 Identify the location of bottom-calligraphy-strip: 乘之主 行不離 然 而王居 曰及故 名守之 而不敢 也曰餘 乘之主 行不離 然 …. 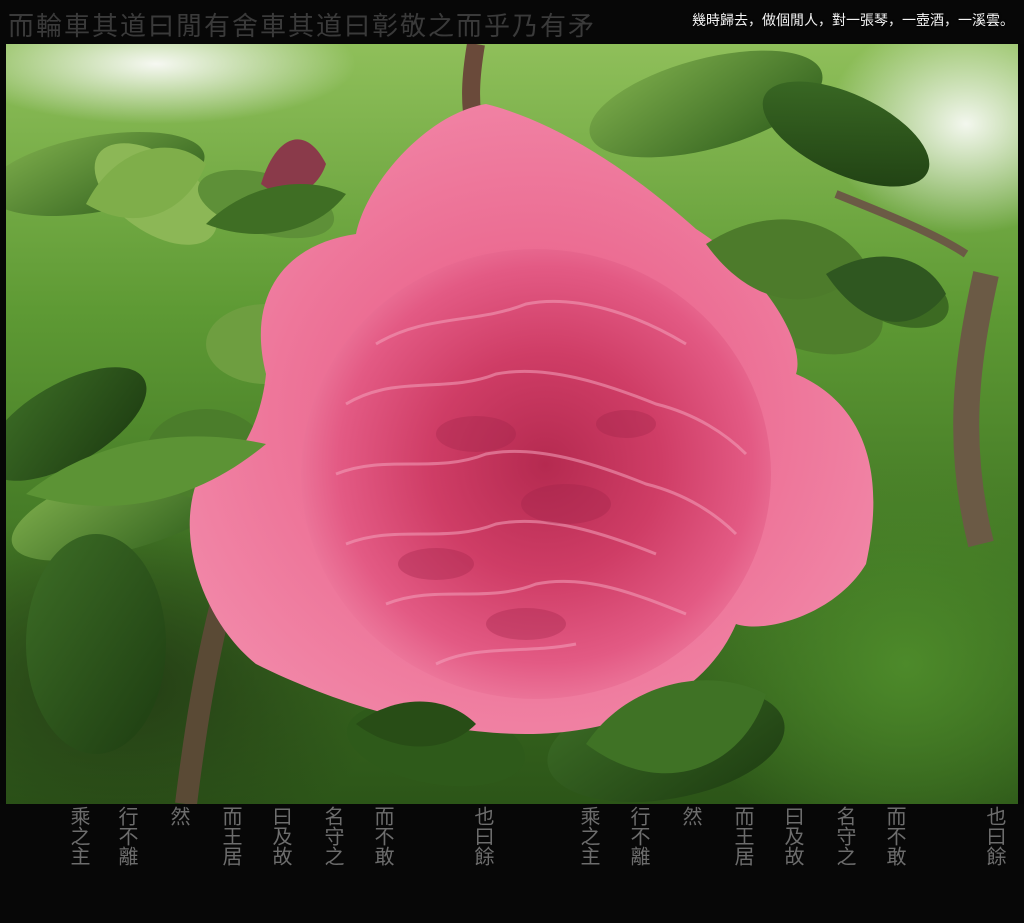
(512, 863).